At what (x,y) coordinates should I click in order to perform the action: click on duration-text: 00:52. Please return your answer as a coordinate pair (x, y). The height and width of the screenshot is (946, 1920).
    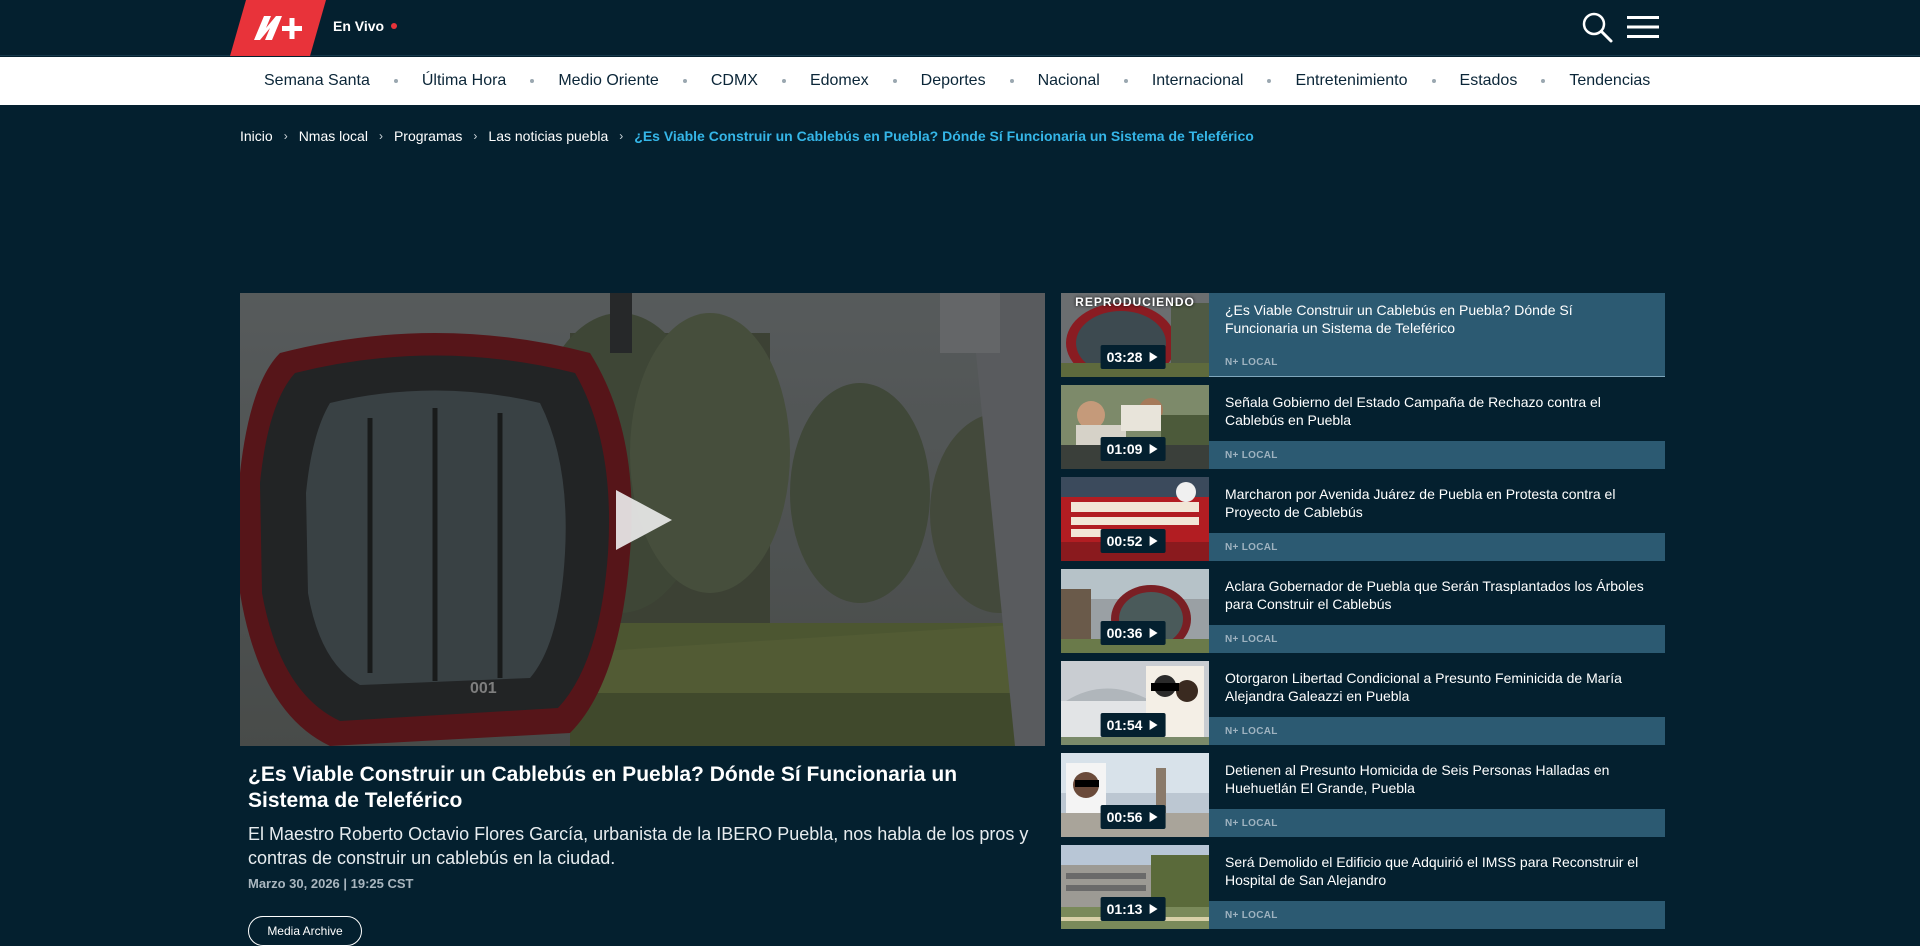
    Looking at the image, I should click on (1124, 541).